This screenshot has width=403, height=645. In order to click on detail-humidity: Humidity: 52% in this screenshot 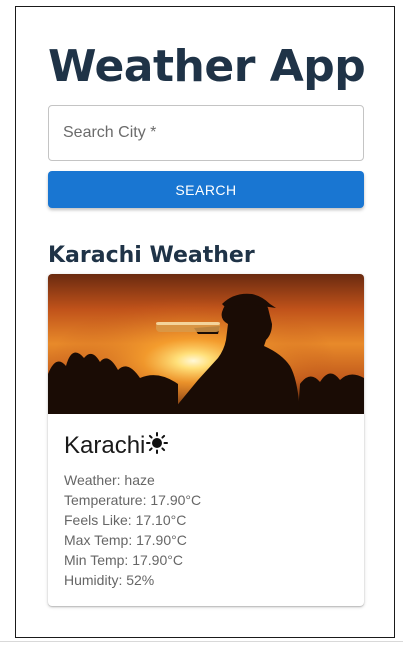, I will do `click(109, 580)`.